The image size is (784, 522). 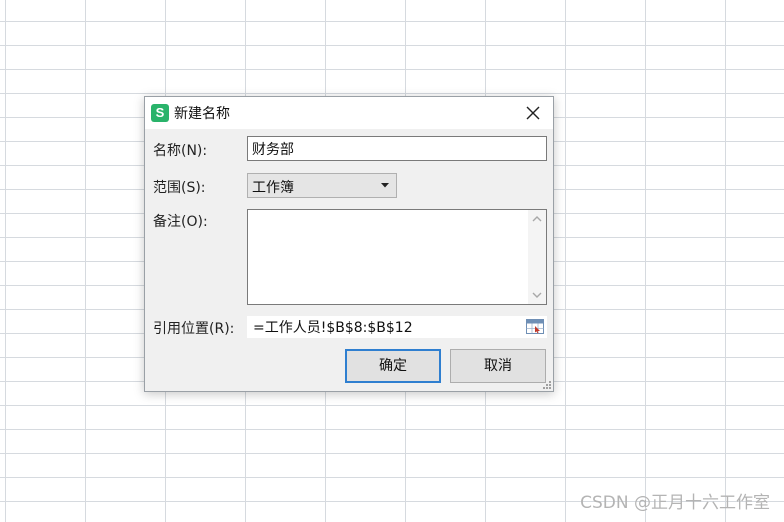 What do you see at coordinates (180, 222) in the screenshot?
I see `comment-label: 备注(O):` at bounding box center [180, 222].